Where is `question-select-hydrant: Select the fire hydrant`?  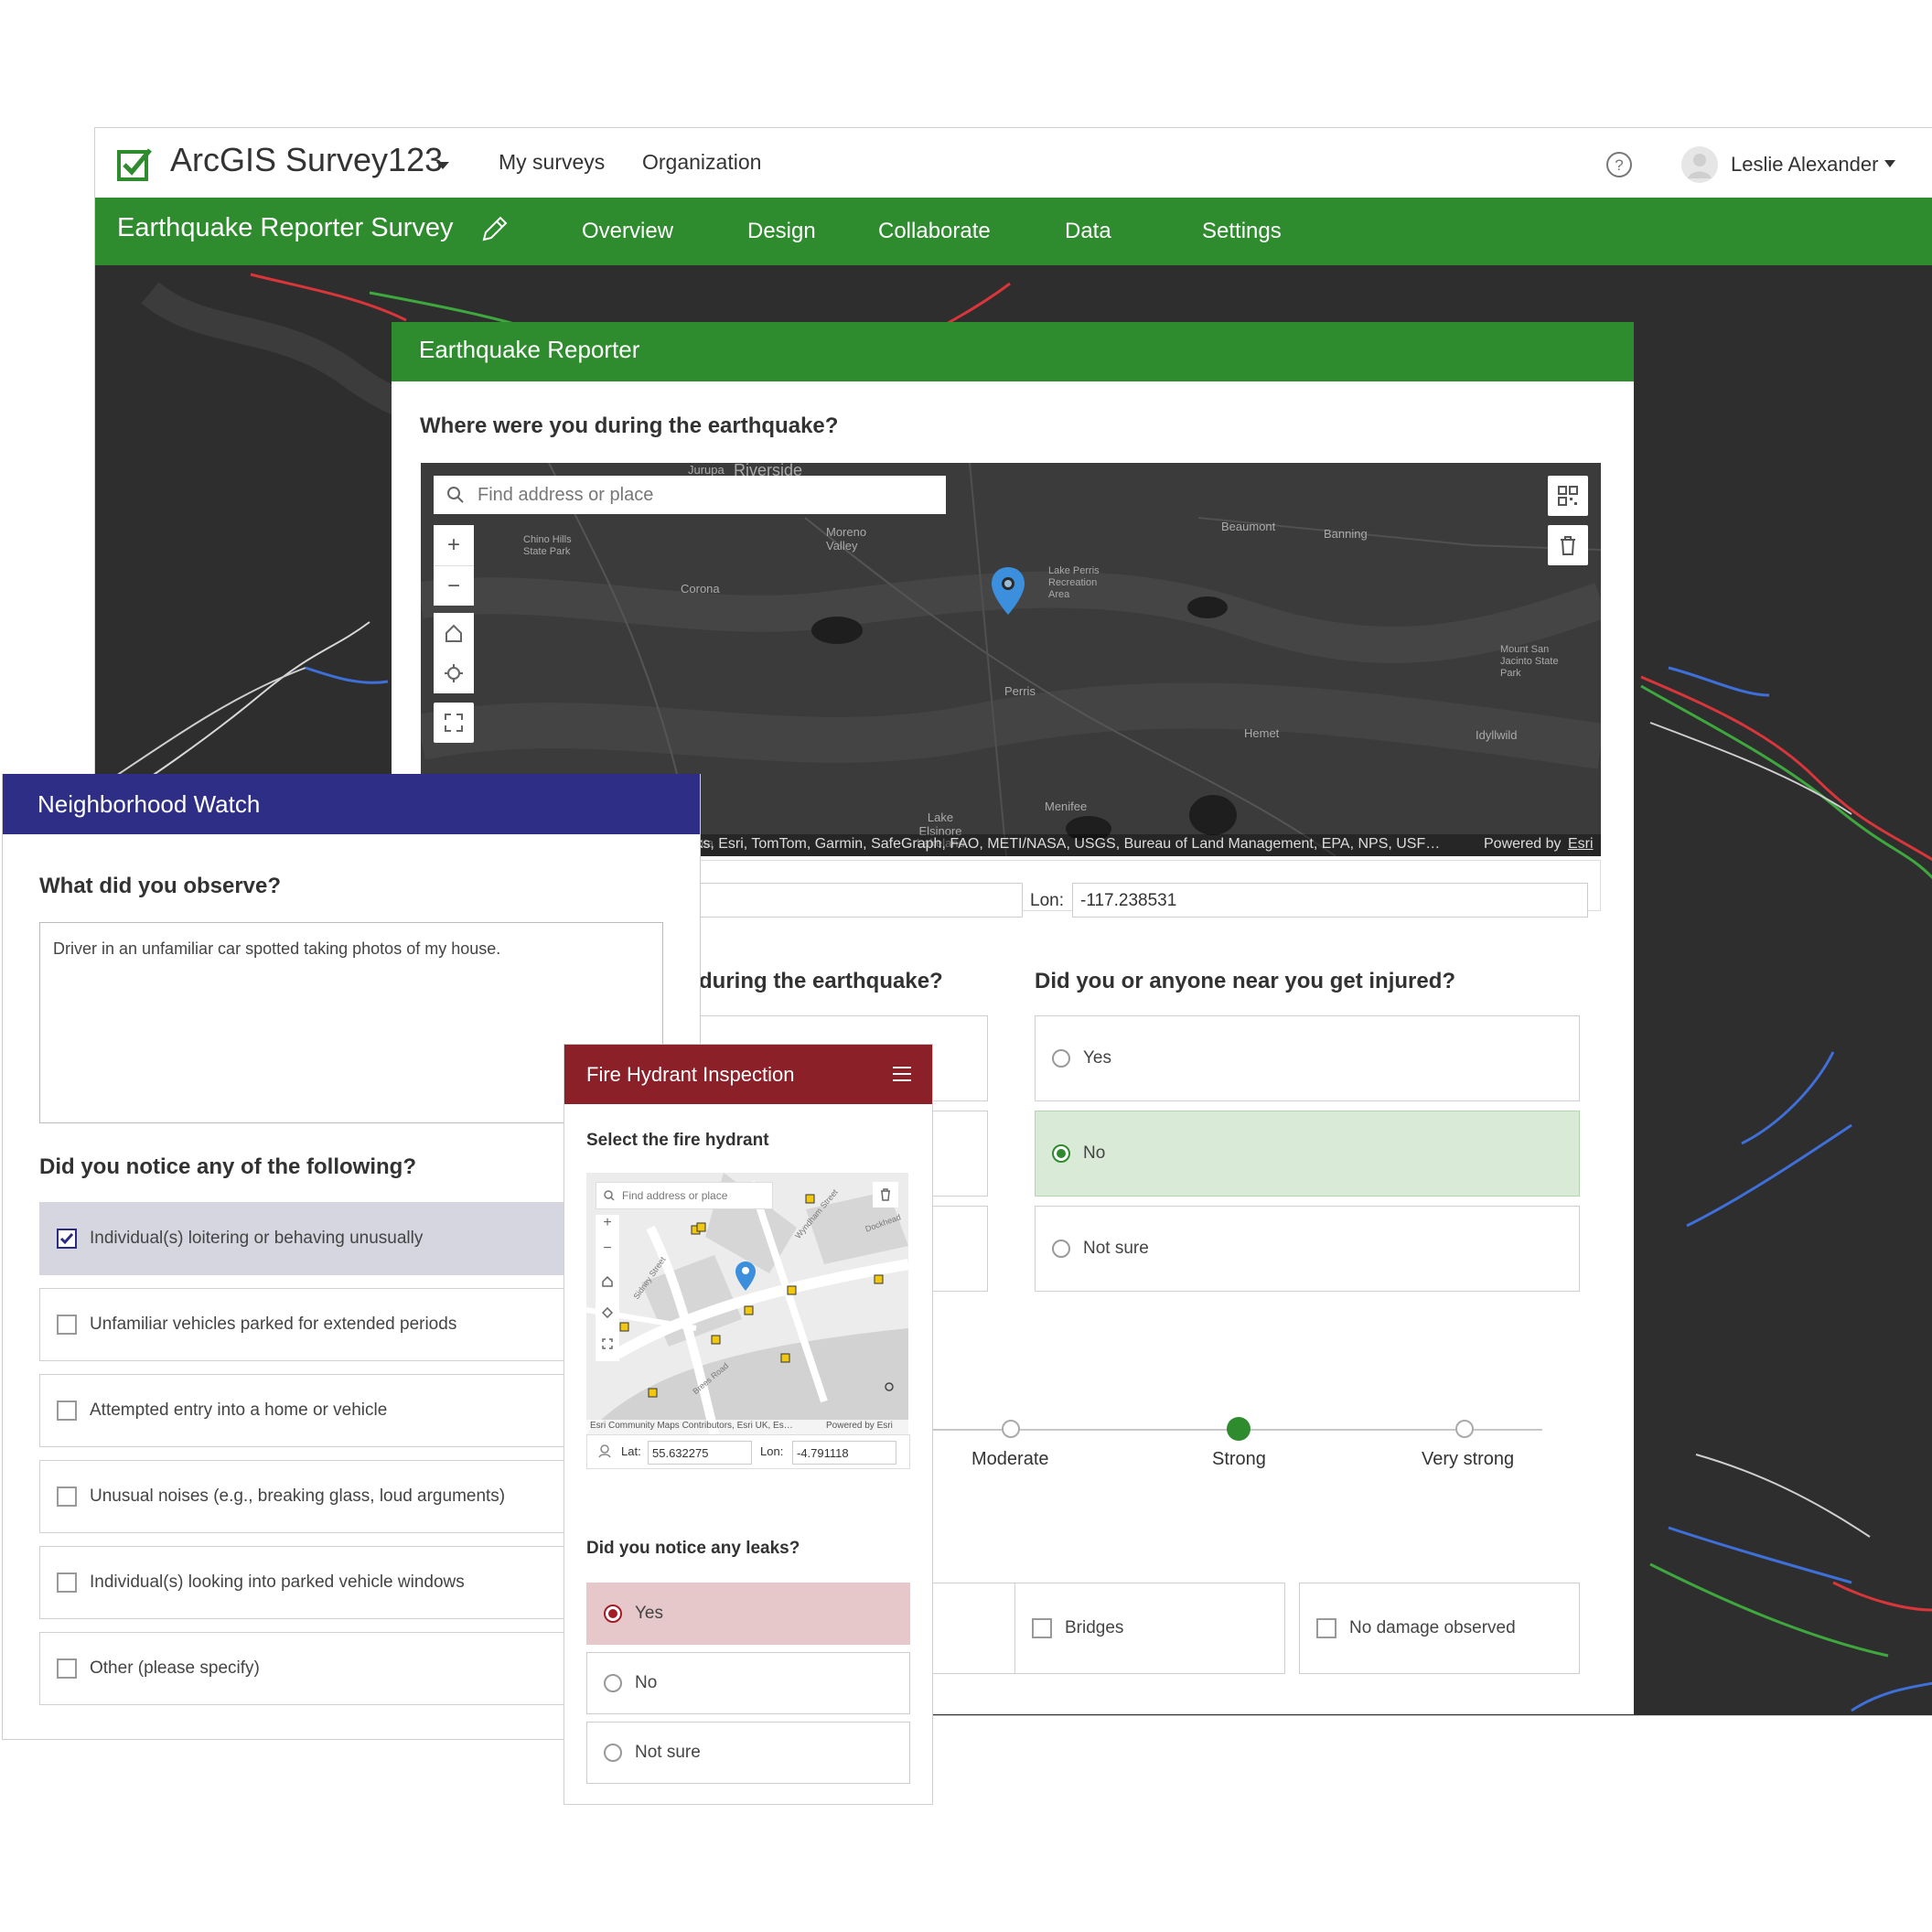 question-select-hydrant: Select the fire hydrant is located at coordinates (677, 1140).